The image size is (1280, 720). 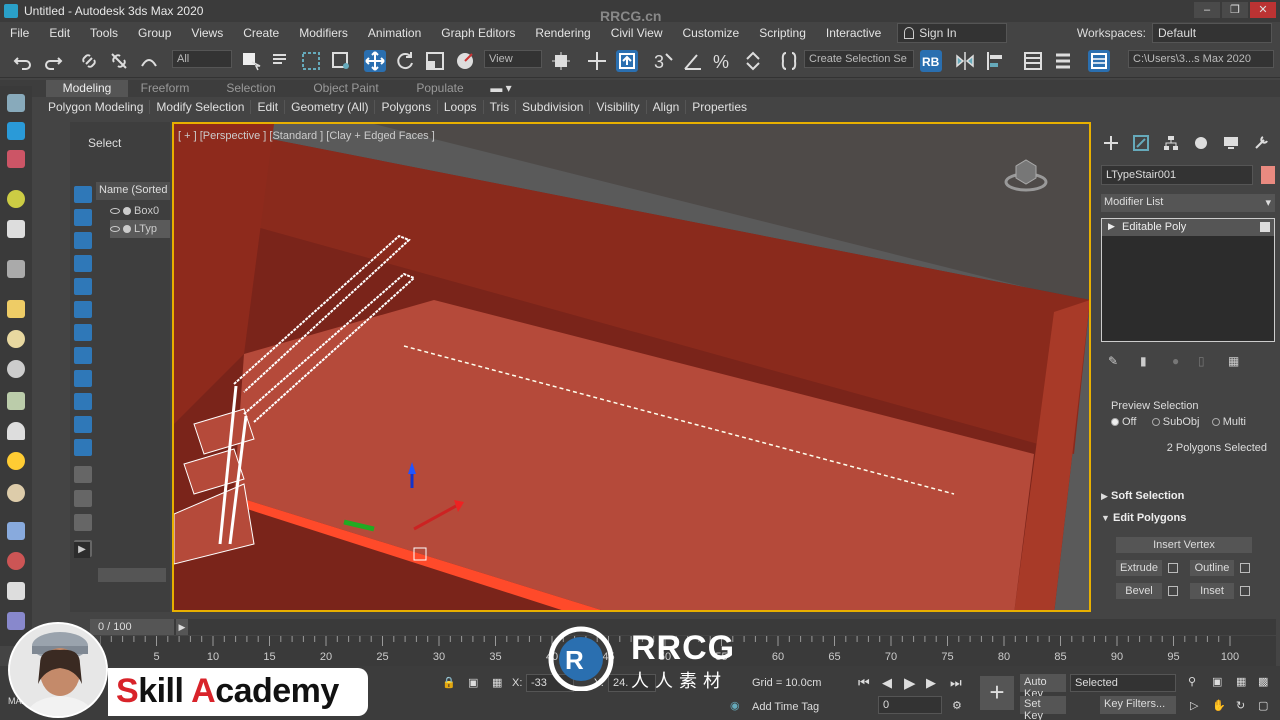 I want to click on filter-hidden-icon, so click(x=83, y=447).